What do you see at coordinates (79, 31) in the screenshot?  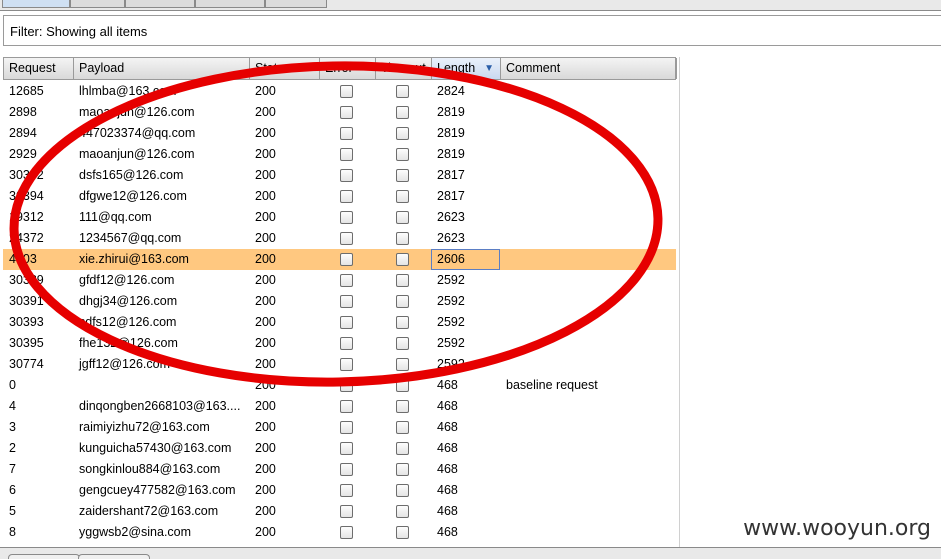 I see `filter-label: Filter: Showing all items` at bounding box center [79, 31].